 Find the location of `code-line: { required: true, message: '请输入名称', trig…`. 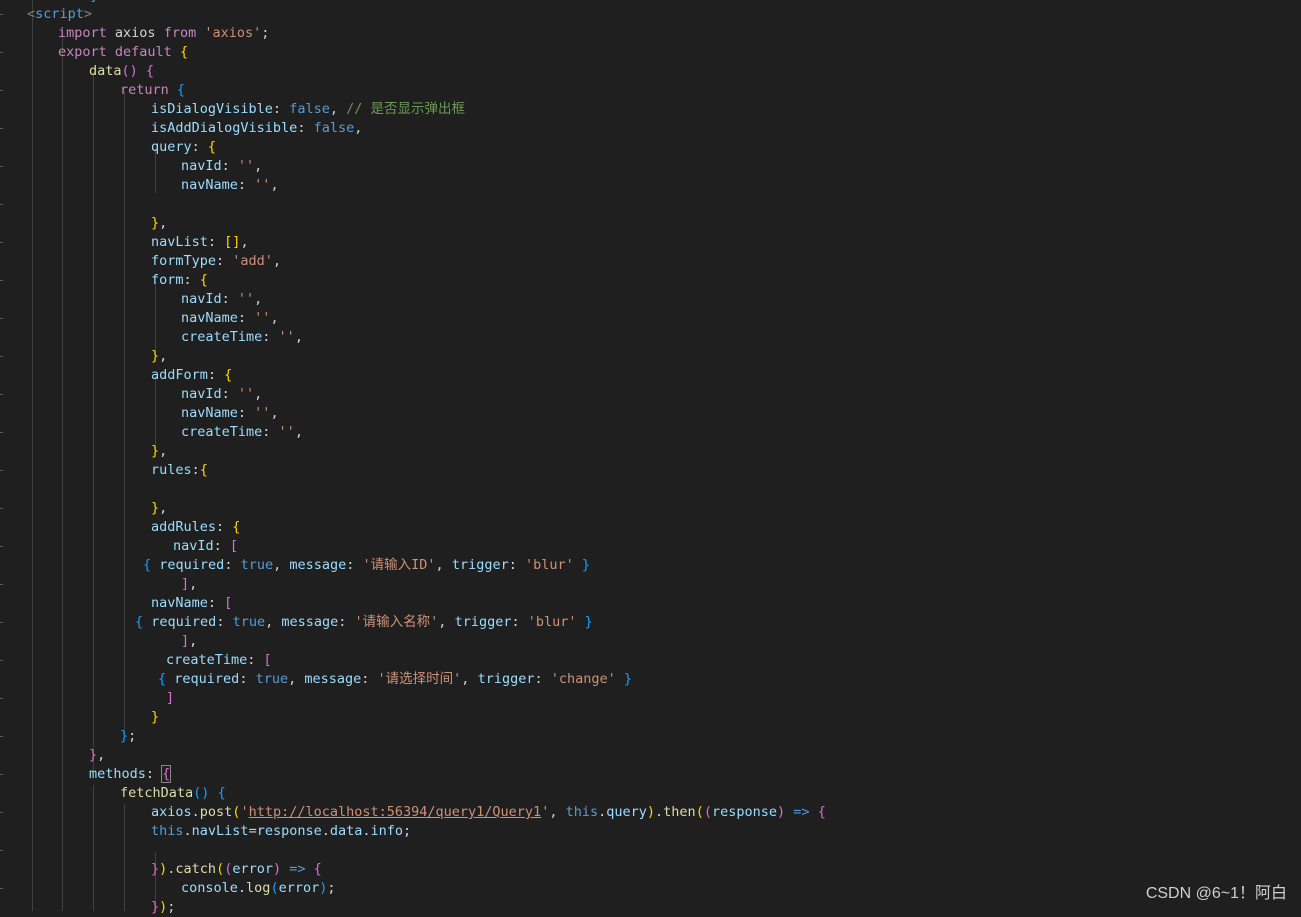

code-line: { required: true, message: '请输入名称', trig… is located at coordinates (364, 622).